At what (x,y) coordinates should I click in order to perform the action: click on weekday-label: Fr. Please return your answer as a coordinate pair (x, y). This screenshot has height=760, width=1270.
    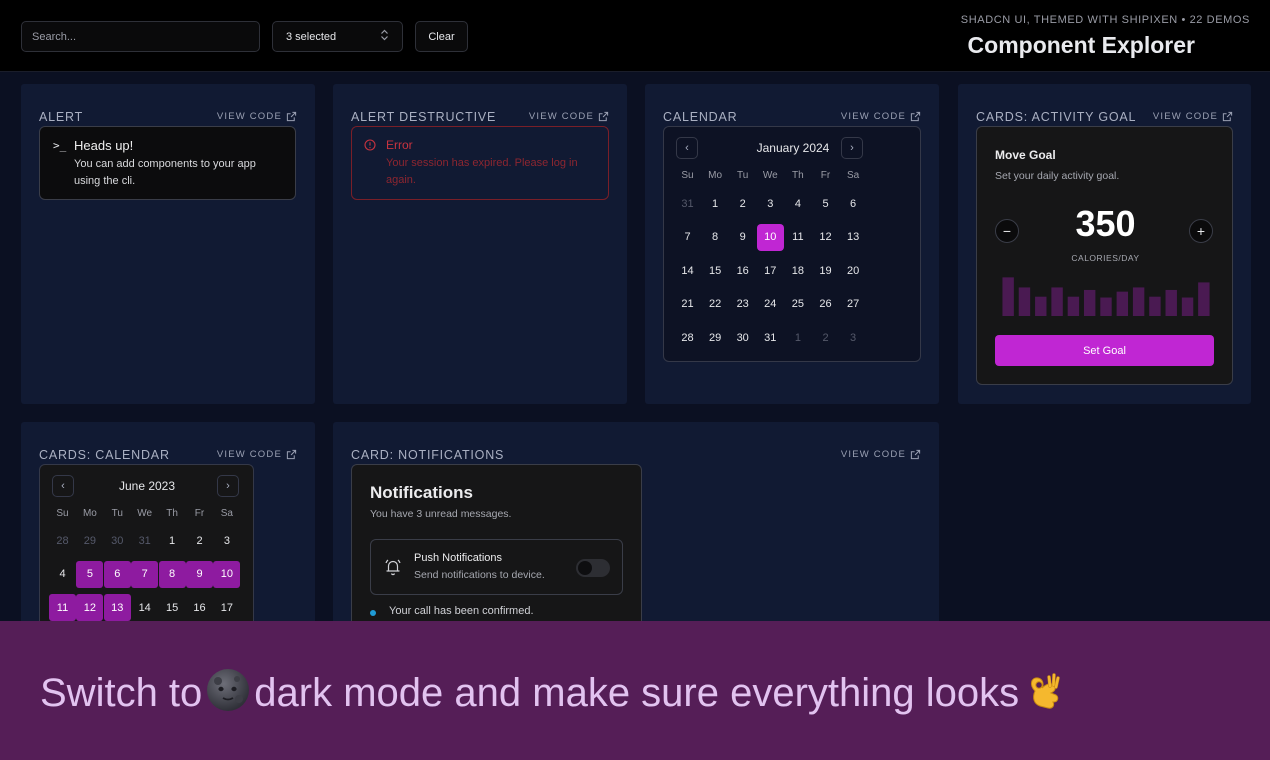
    Looking at the image, I should click on (199, 513).